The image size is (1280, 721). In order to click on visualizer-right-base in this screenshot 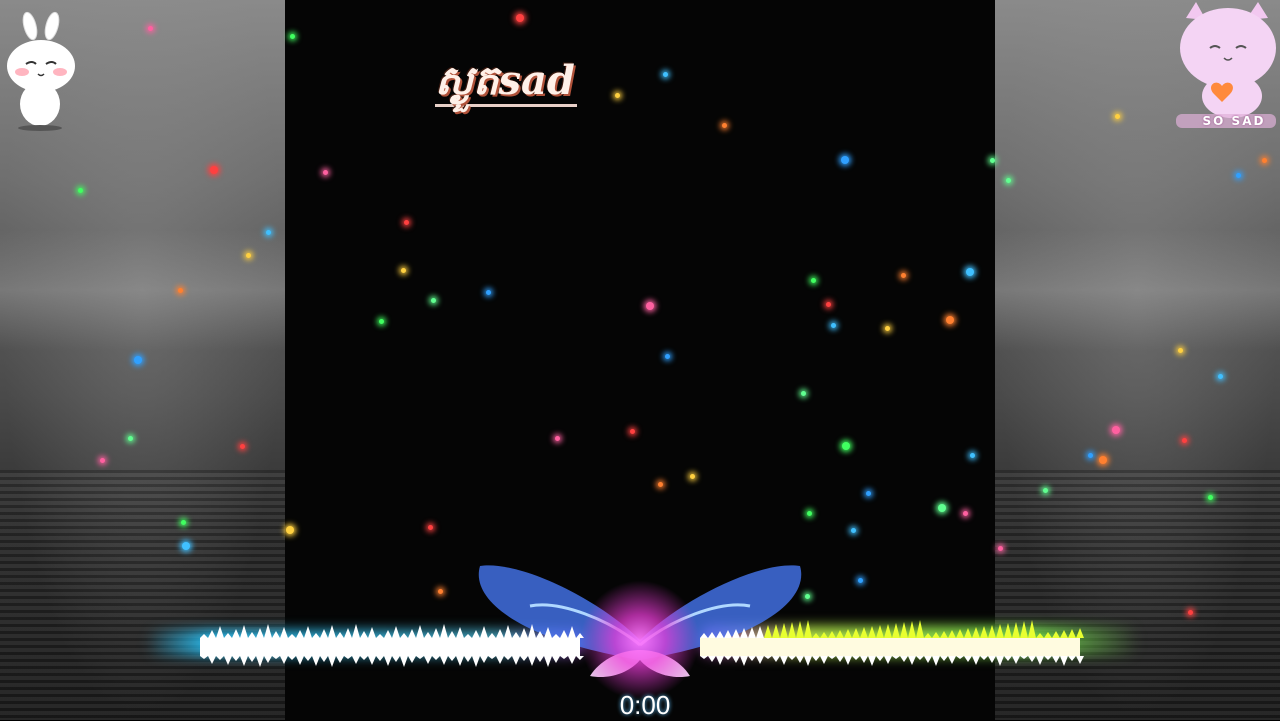, I will do `click(890, 647)`.